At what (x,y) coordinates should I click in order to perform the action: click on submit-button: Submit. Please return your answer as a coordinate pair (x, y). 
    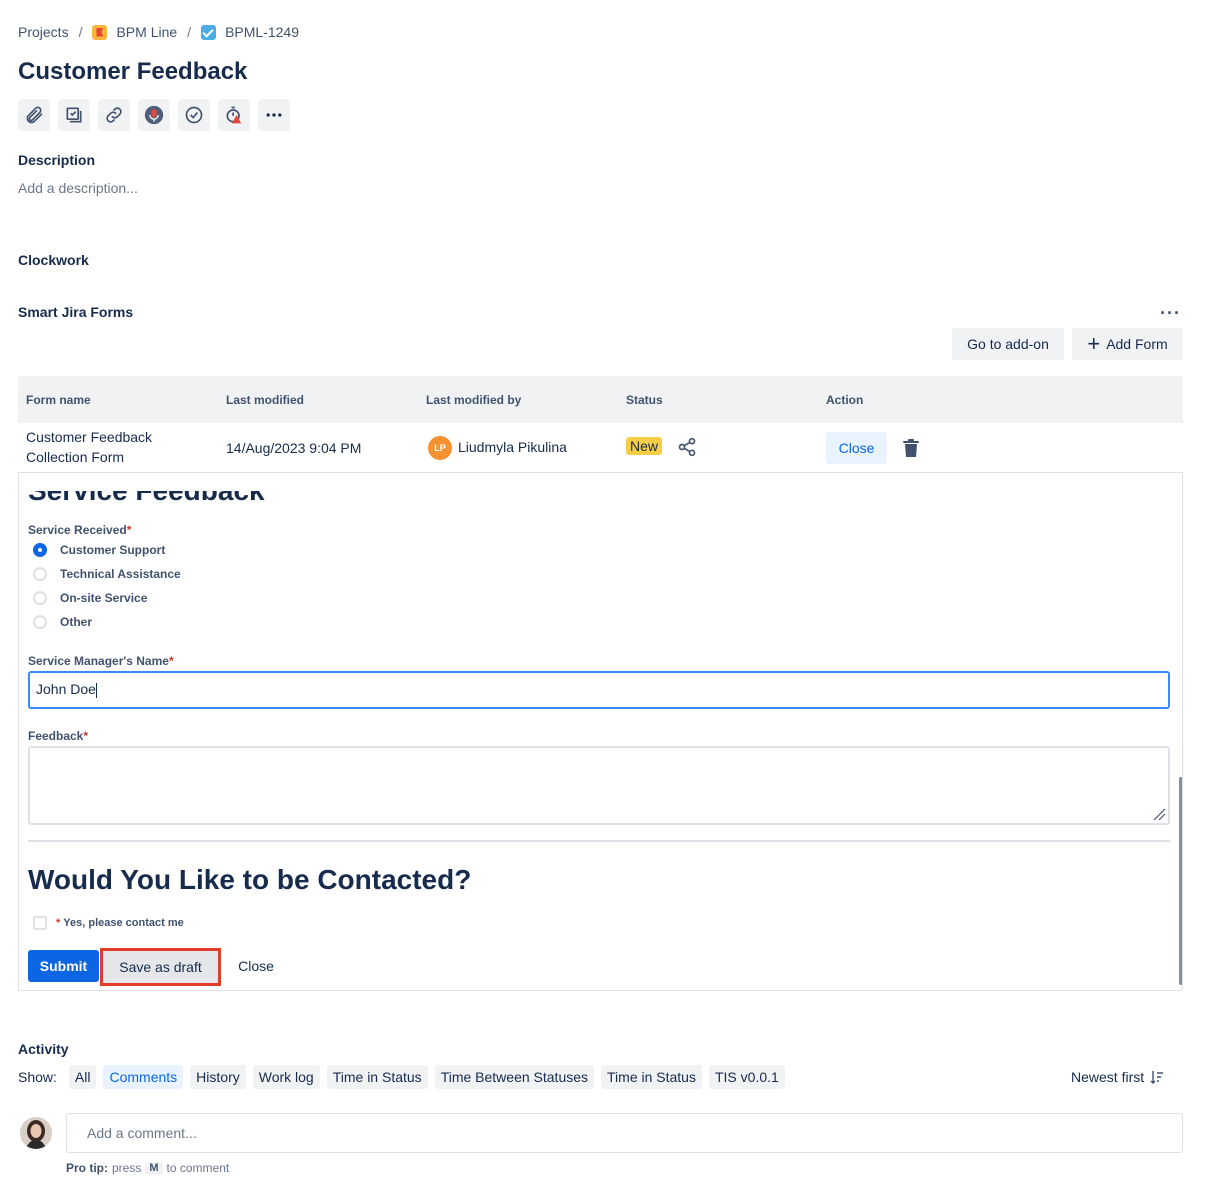
    Looking at the image, I should click on (63, 966).